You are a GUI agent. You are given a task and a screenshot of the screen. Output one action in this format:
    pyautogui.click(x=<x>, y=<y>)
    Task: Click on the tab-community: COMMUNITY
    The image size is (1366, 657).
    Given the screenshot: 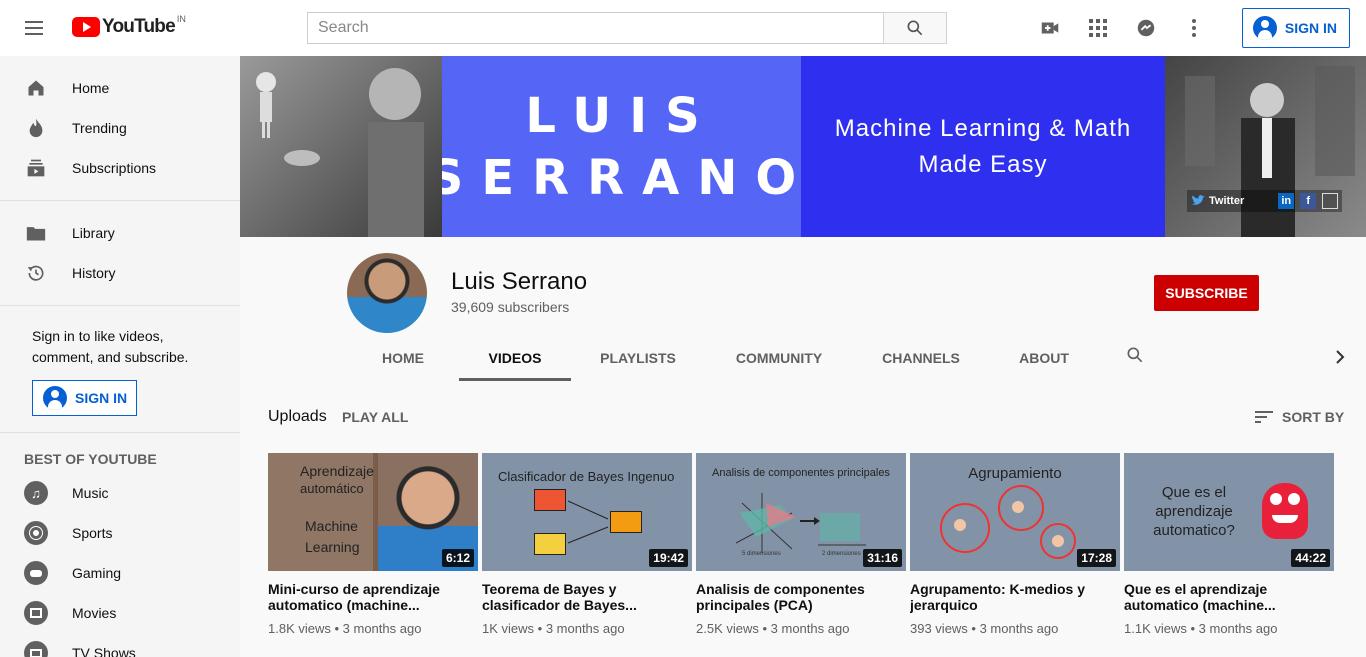 What is the action you would take?
    pyautogui.click(x=779, y=358)
    